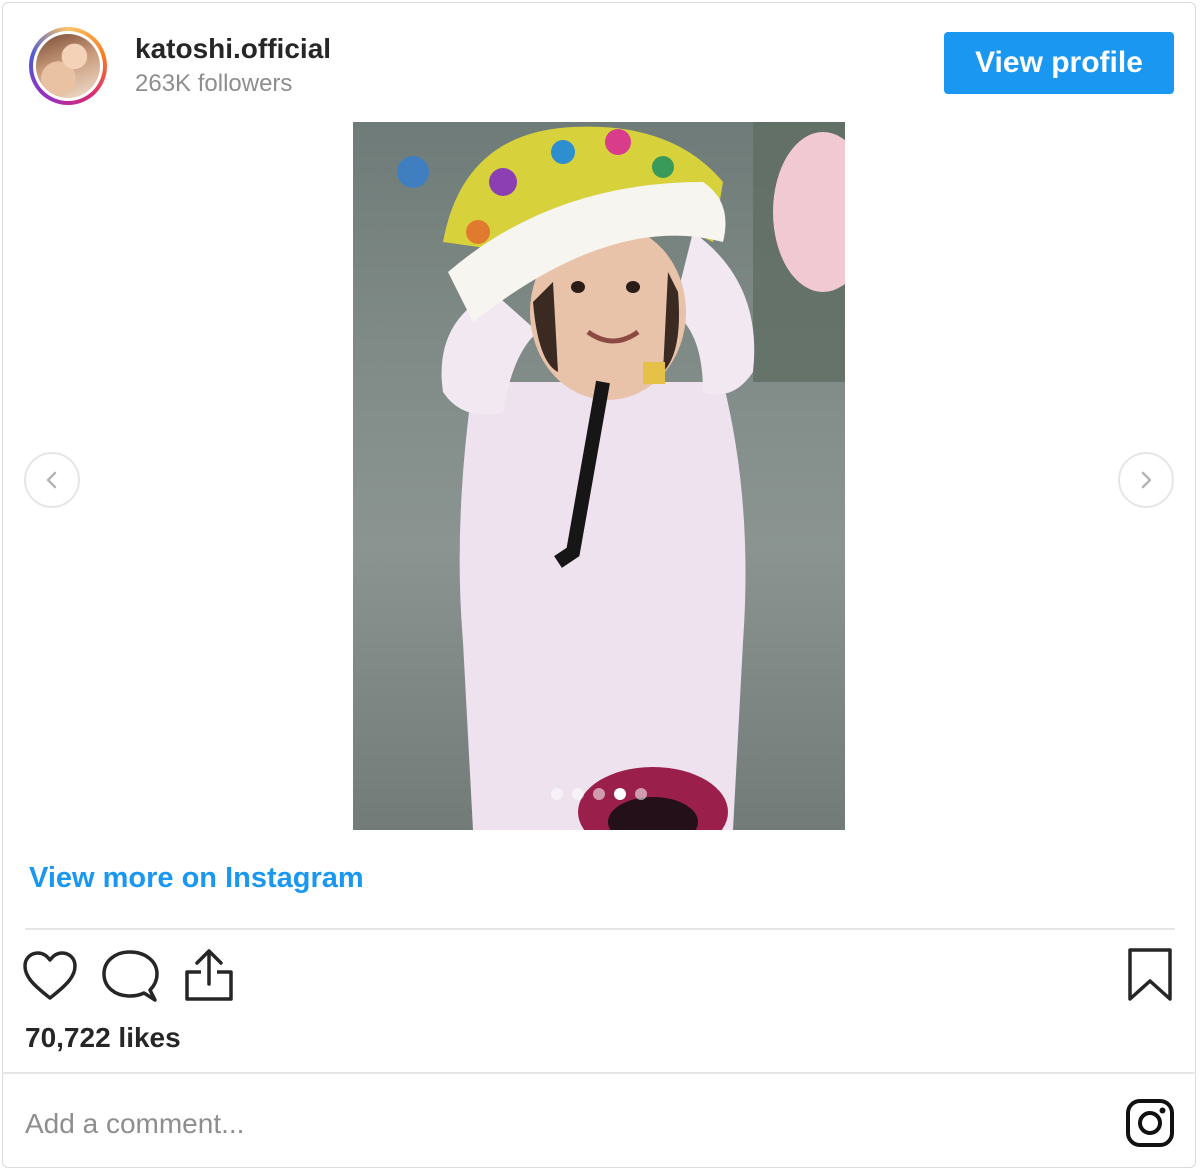 This screenshot has height=1172, width=1200. What do you see at coordinates (1150, 1123) in the screenshot?
I see `instagram-logo-icon` at bounding box center [1150, 1123].